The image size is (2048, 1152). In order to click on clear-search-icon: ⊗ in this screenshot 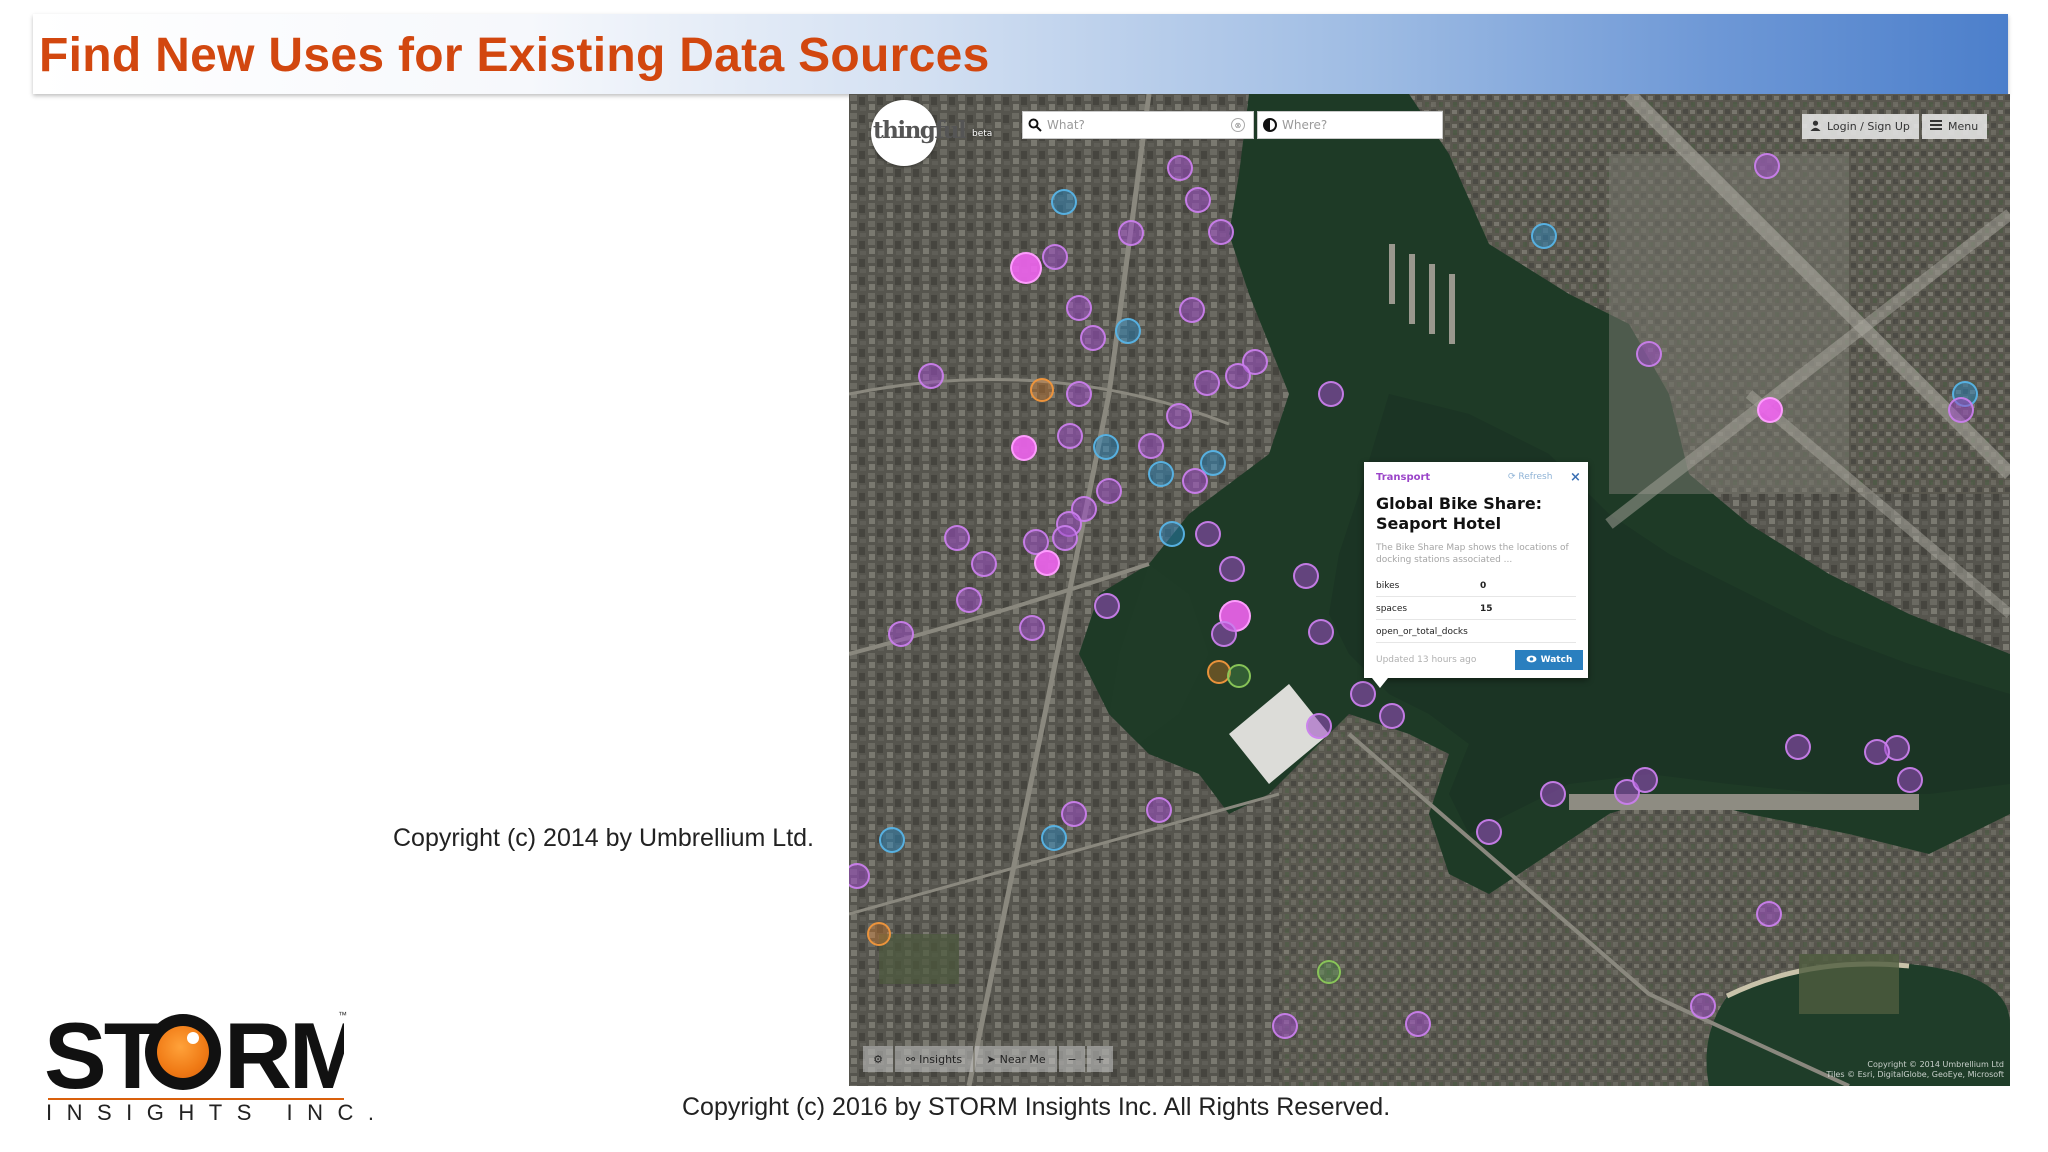, I will do `click(1238, 125)`.